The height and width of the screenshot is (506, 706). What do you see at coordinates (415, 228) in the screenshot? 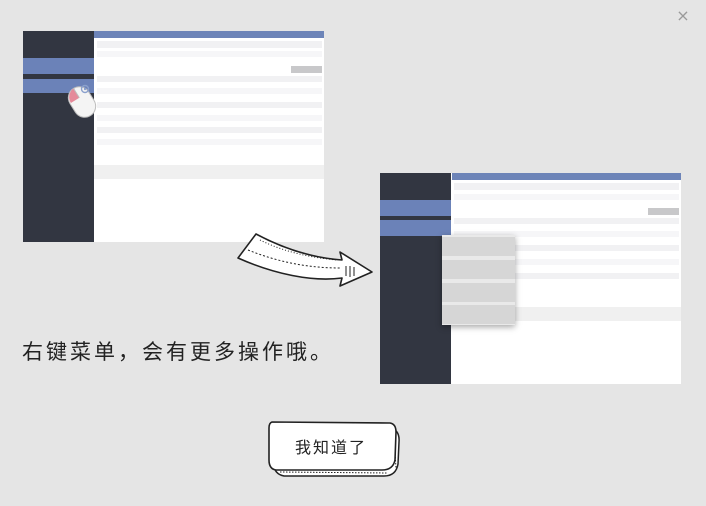
I see `mock-sidebar-item-selected` at bounding box center [415, 228].